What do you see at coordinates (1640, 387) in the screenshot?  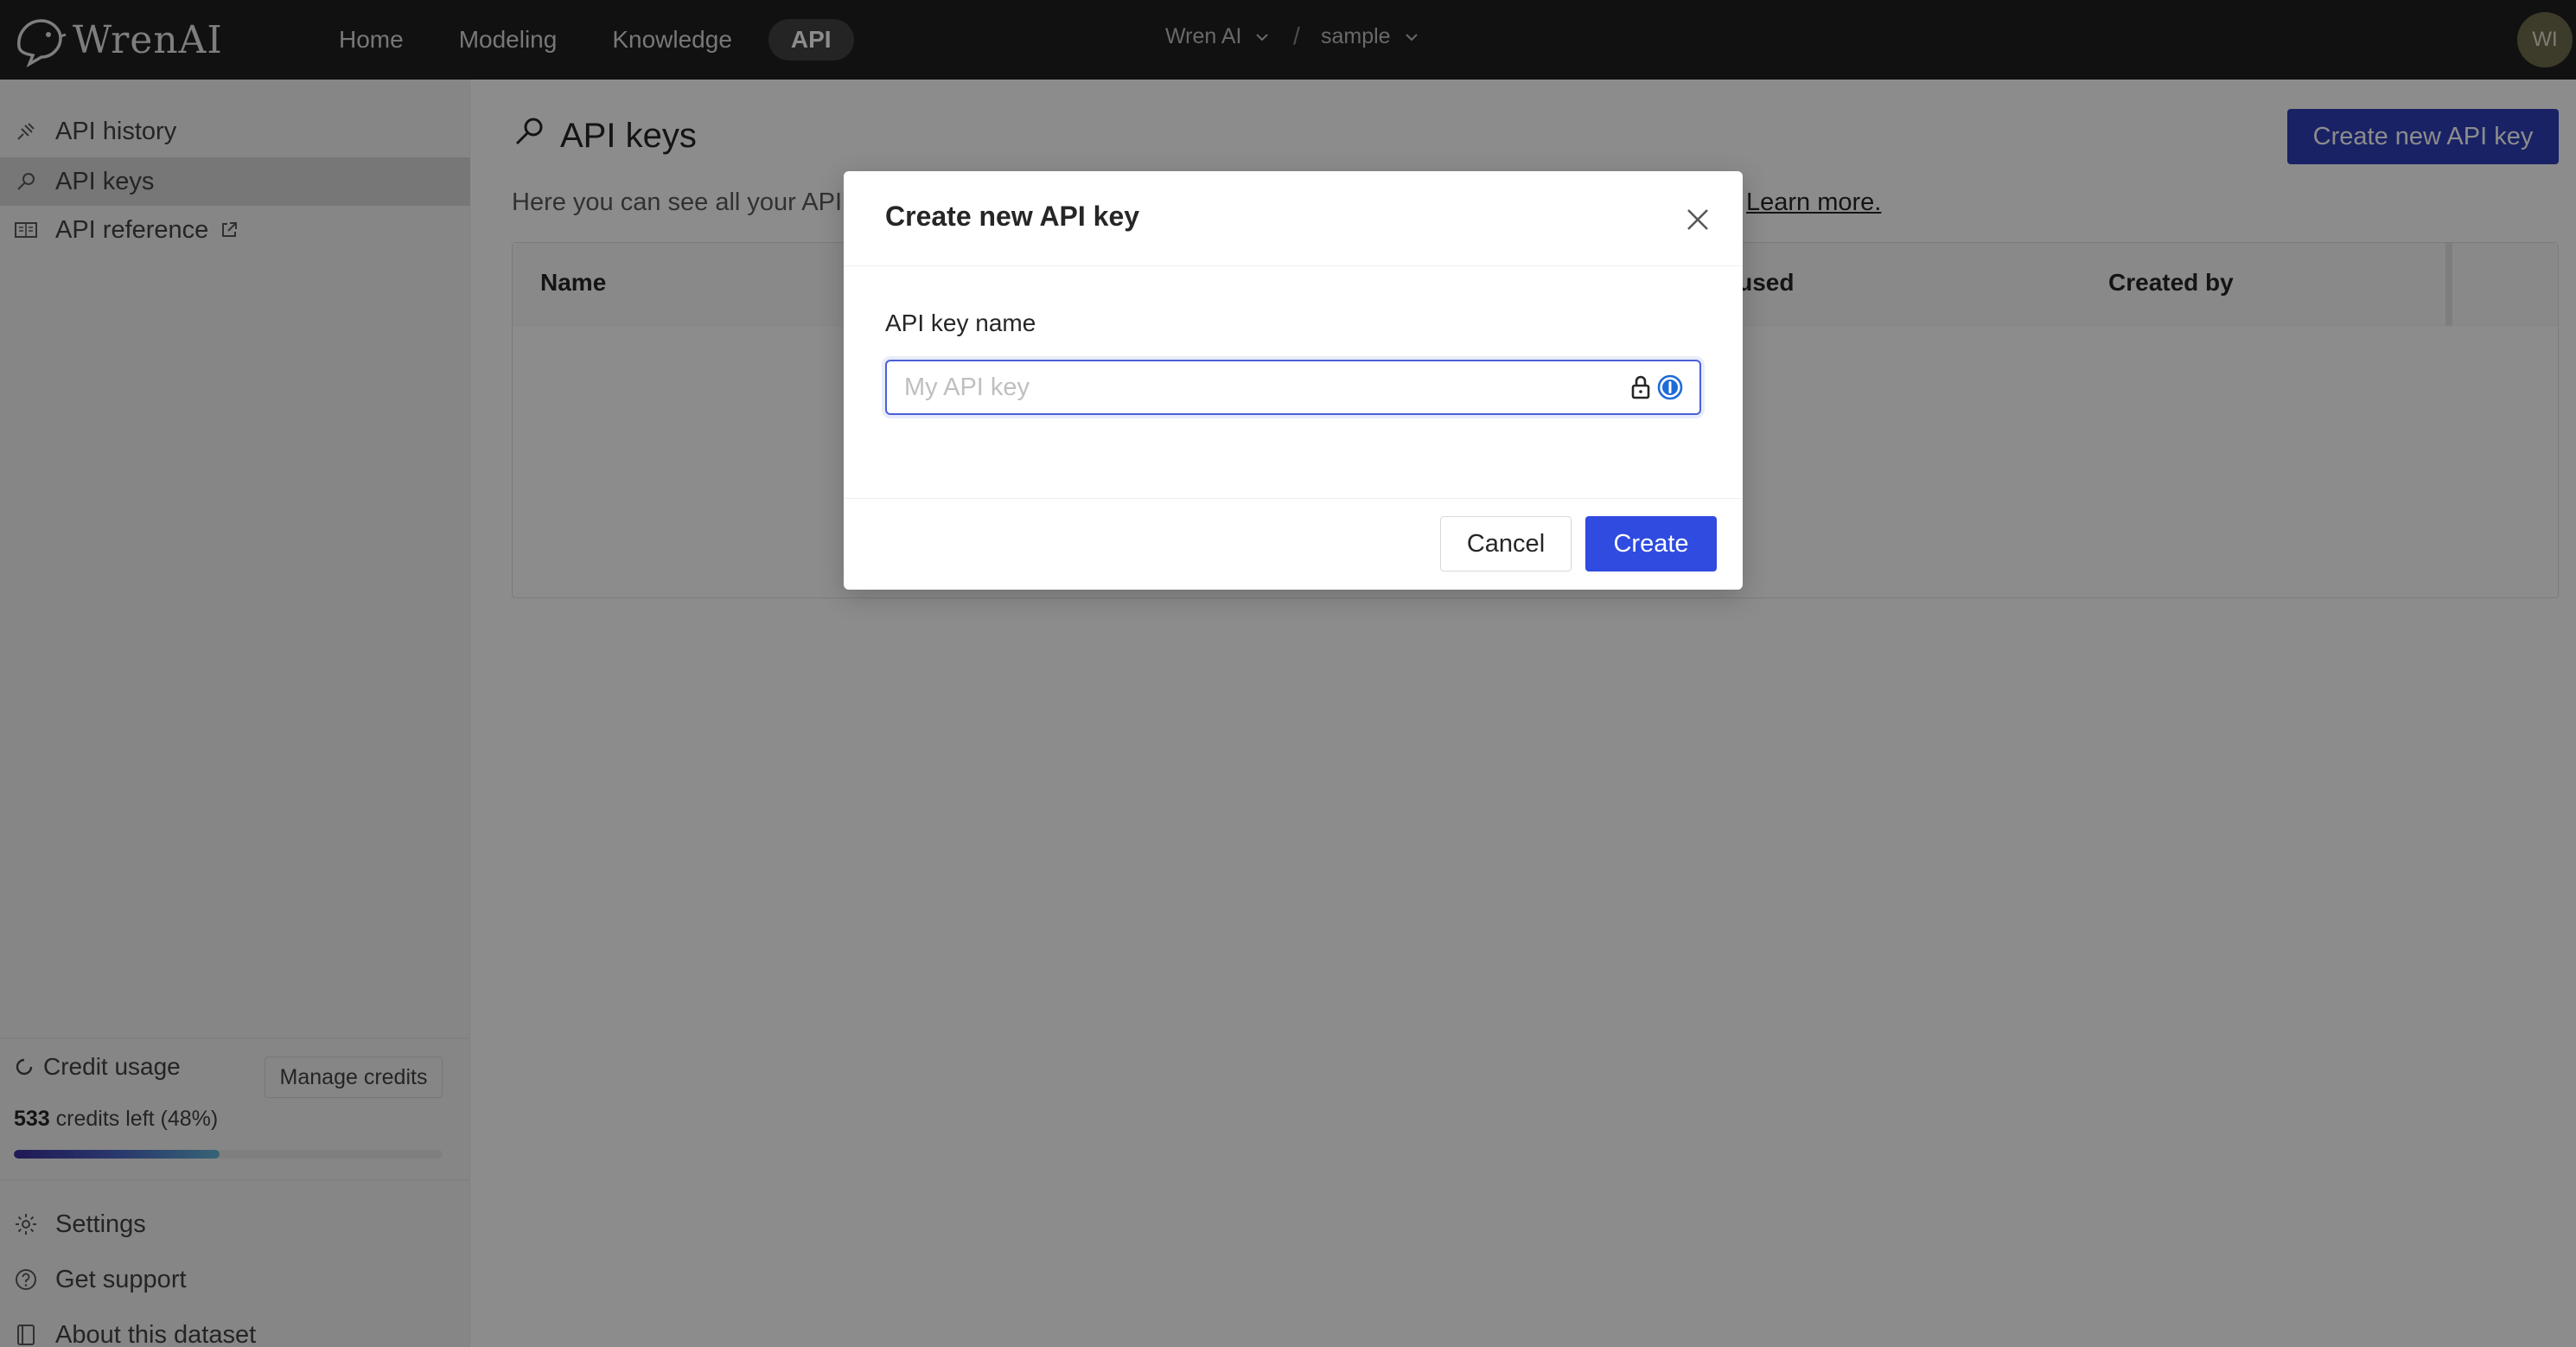 I see `lock-icon` at bounding box center [1640, 387].